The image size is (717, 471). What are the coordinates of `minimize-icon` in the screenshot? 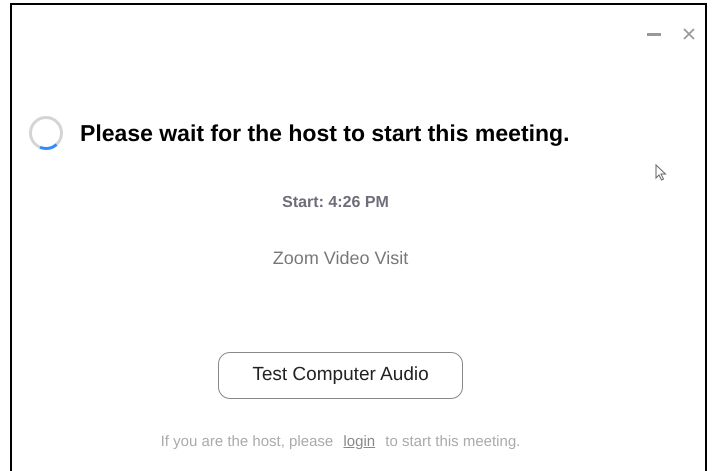 It's located at (654, 34).